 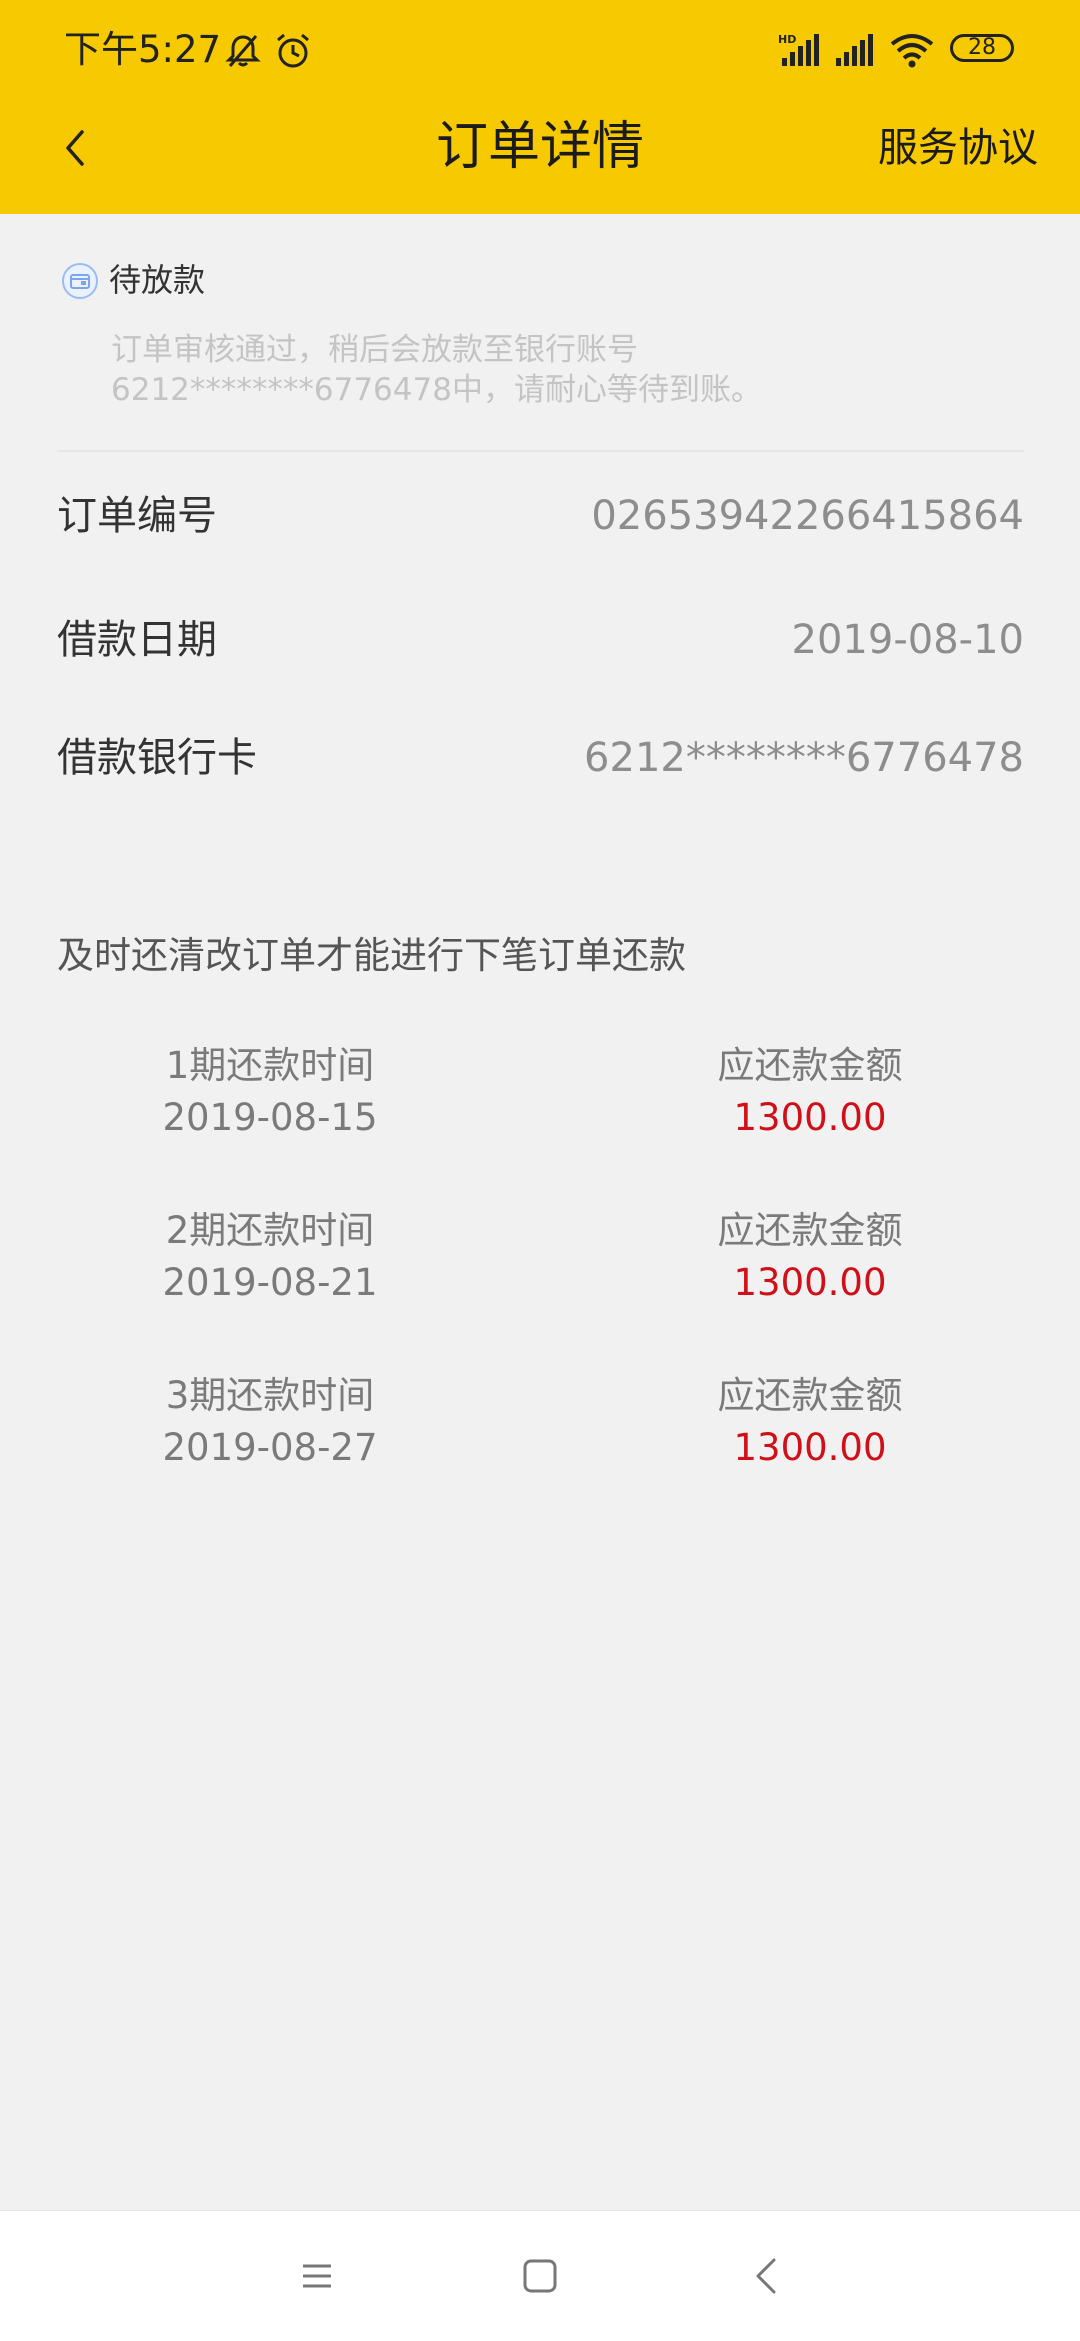 I want to click on alarm-icon, so click(x=293, y=50).